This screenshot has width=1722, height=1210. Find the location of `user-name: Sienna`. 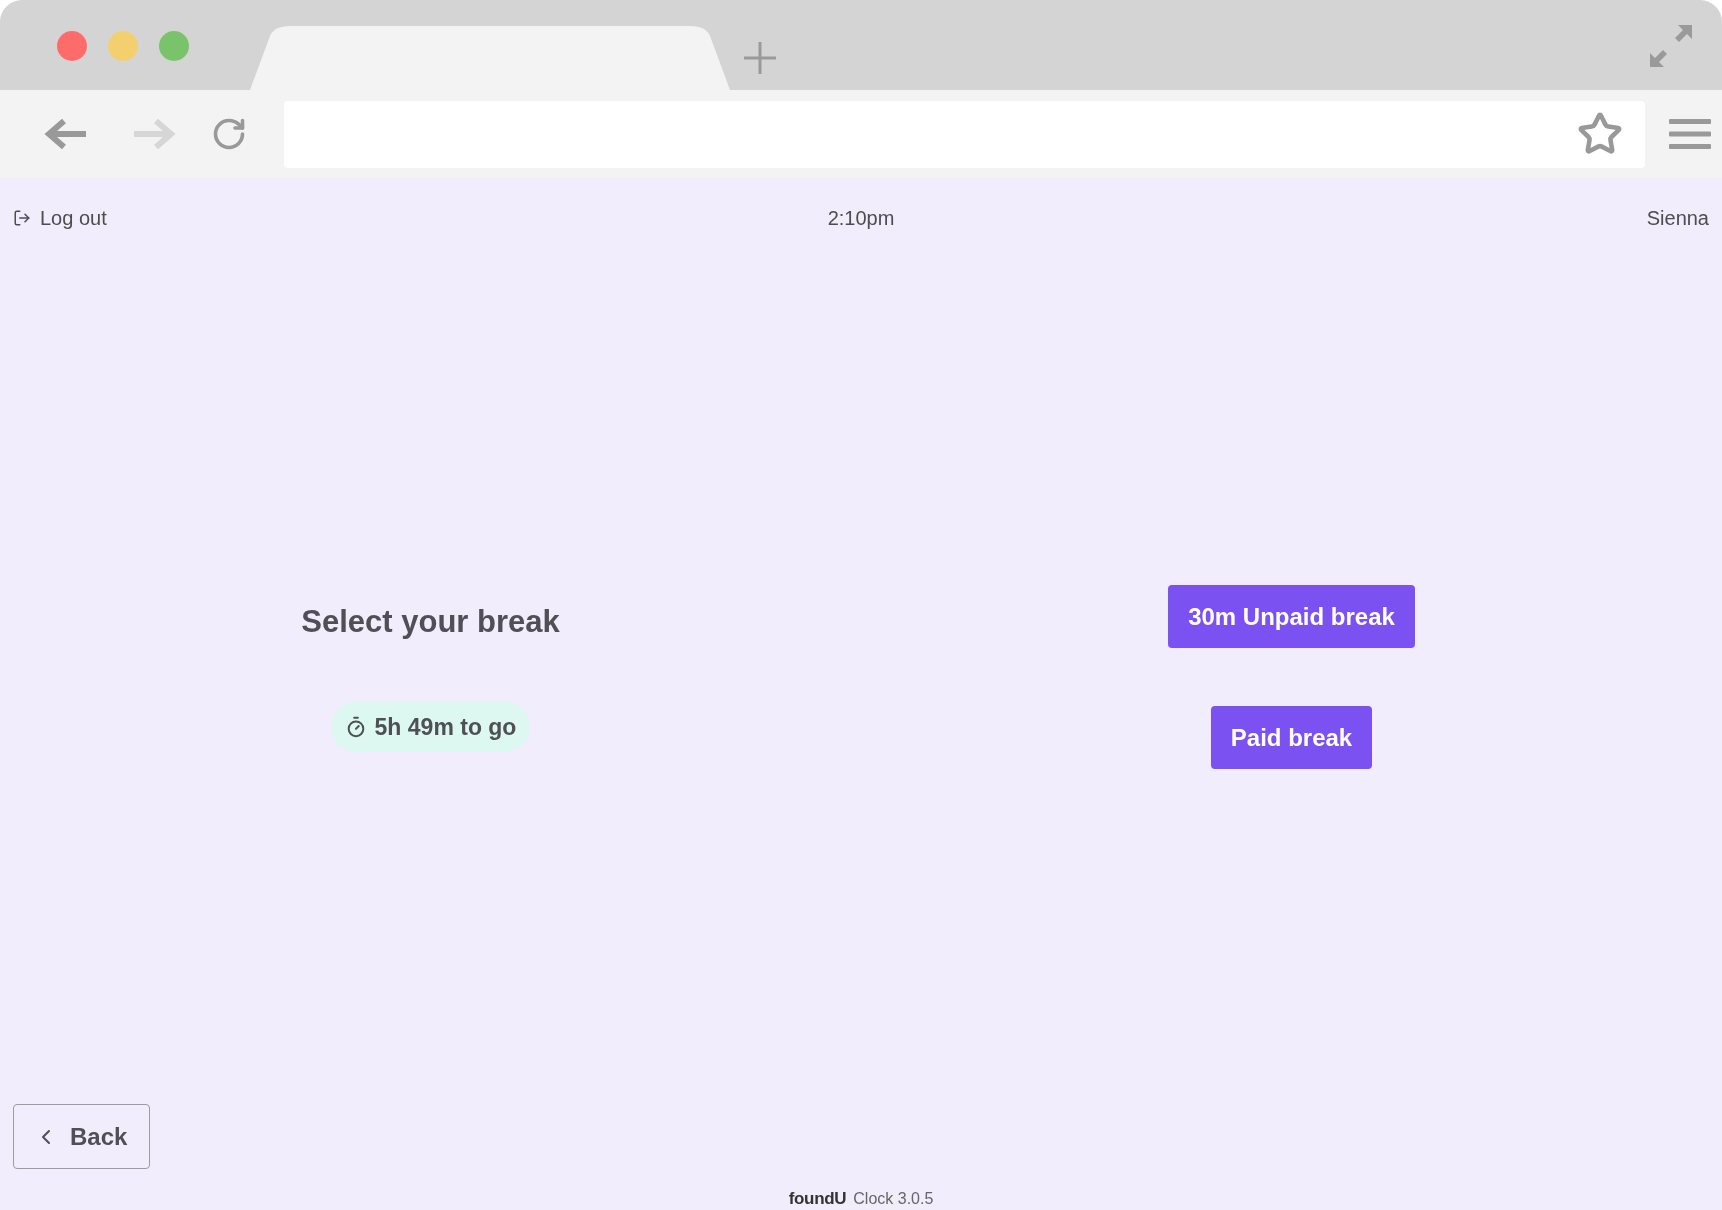

user-name: Sienna is located at coordinates (1677, 218).